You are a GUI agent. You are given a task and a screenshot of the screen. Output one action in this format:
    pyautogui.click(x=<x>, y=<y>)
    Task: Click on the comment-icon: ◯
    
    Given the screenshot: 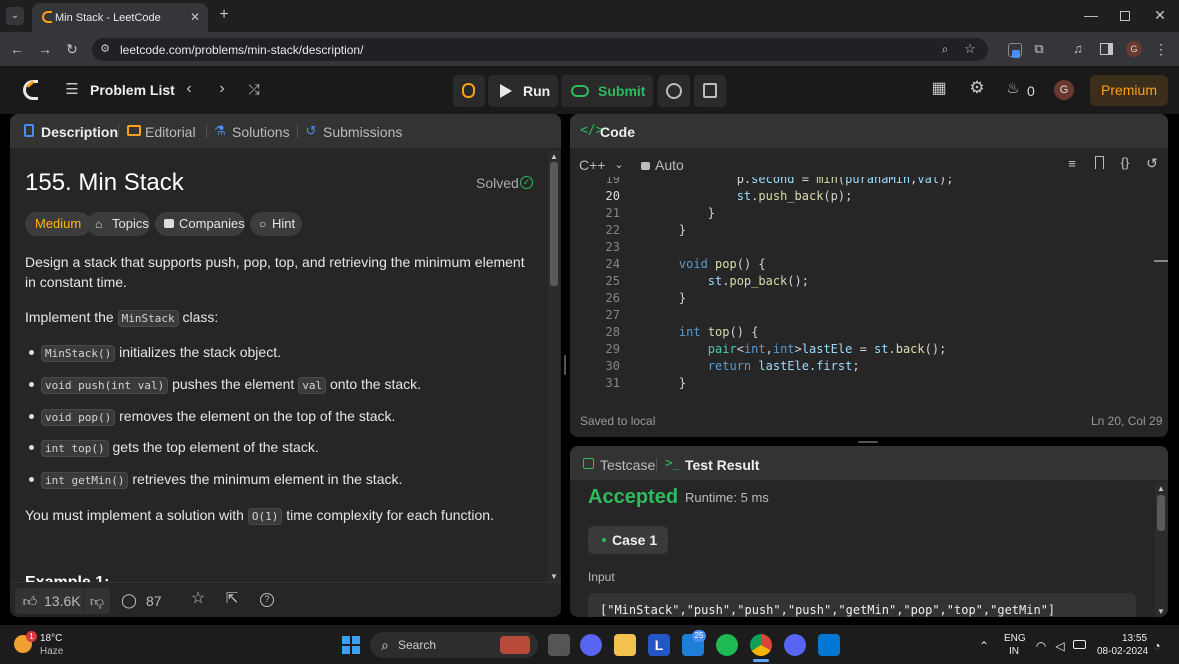 What is the action you would take?
    pyautogui.click(x=129, y=600)
    